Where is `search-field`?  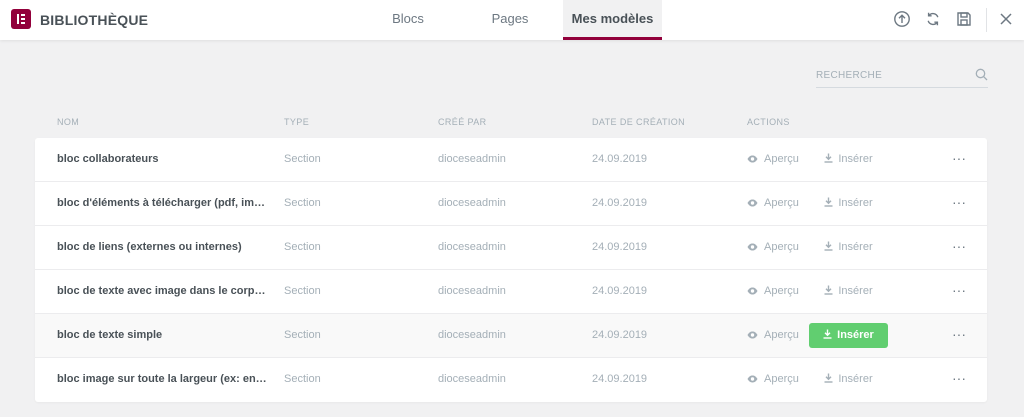
search-field is located at coordinates (902, 76).